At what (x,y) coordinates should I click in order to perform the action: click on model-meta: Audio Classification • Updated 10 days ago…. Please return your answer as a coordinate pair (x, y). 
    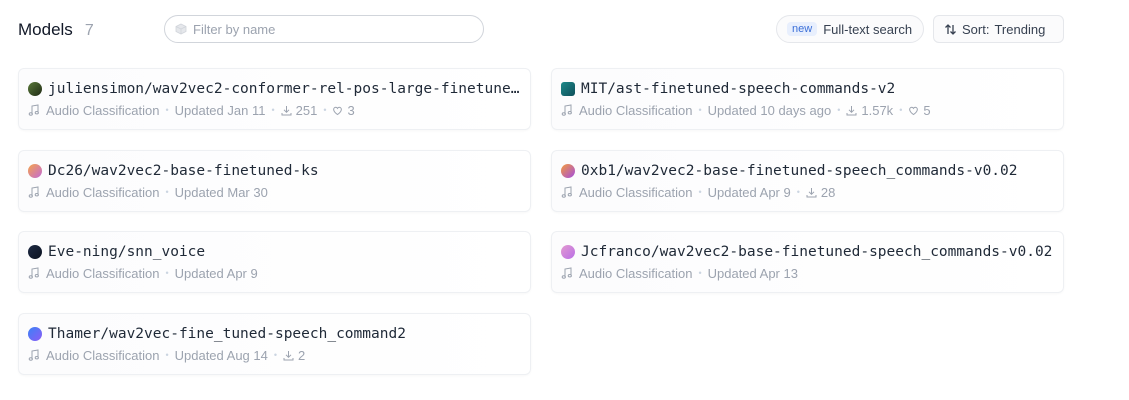
    Looking at the image, I should click on (807, 110).